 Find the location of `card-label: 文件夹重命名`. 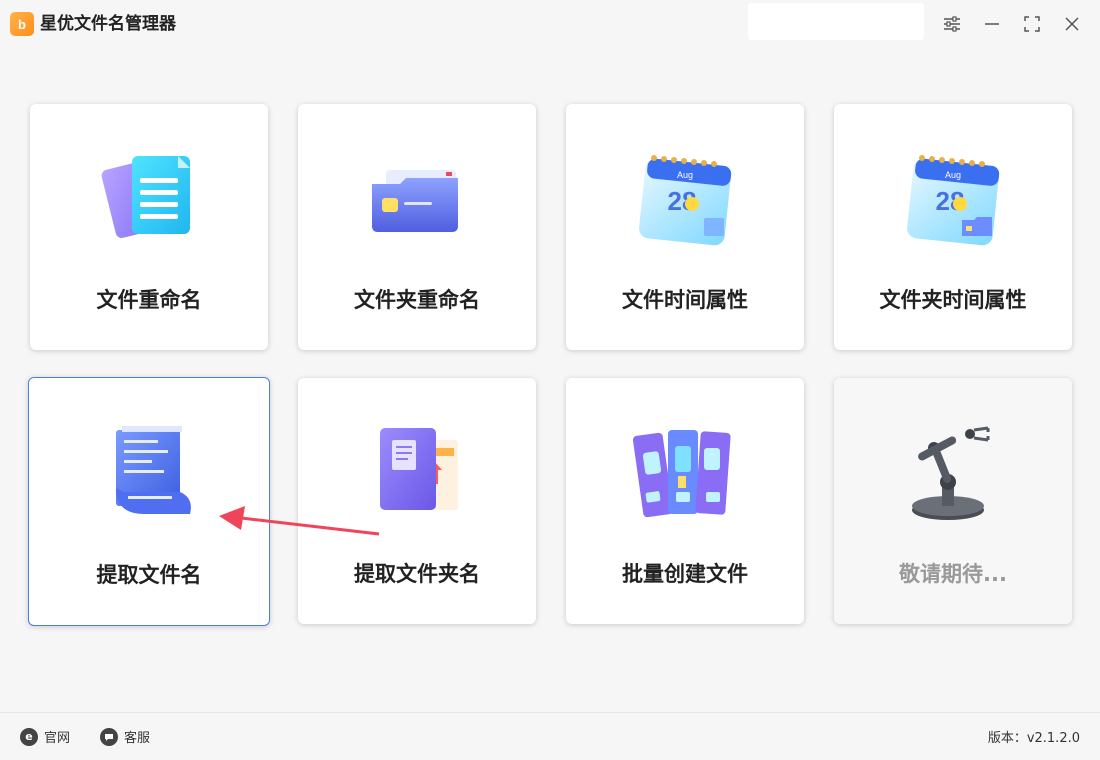

card-label: 文件夹重命名 is located at coordinates (417, 300).